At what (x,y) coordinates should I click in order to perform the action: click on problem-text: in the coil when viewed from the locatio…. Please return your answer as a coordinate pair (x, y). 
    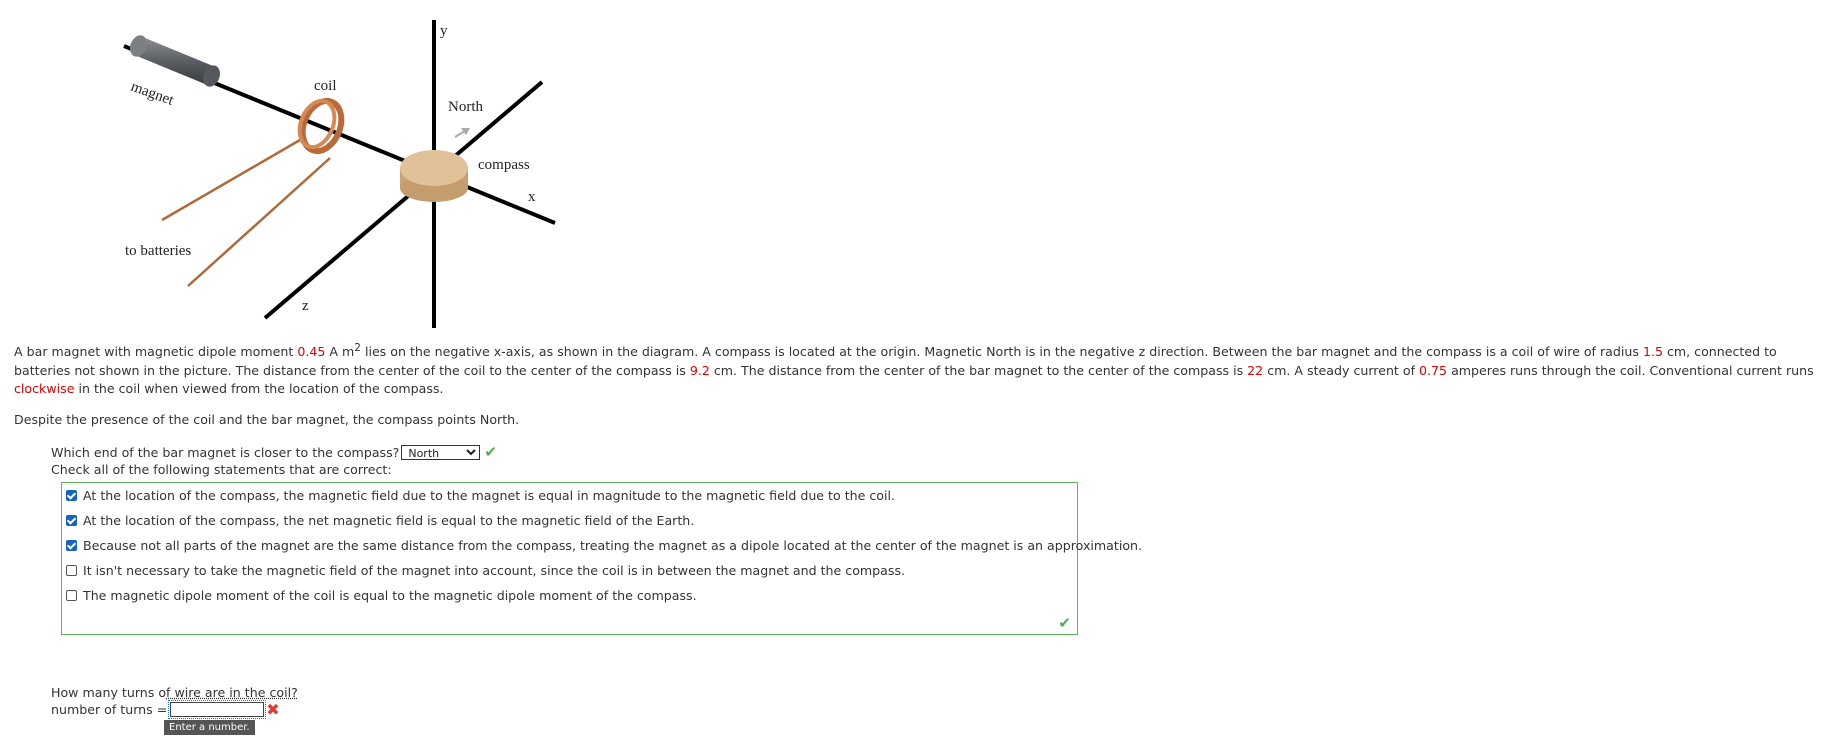
    Looking at the image, I should click on (259, 389).